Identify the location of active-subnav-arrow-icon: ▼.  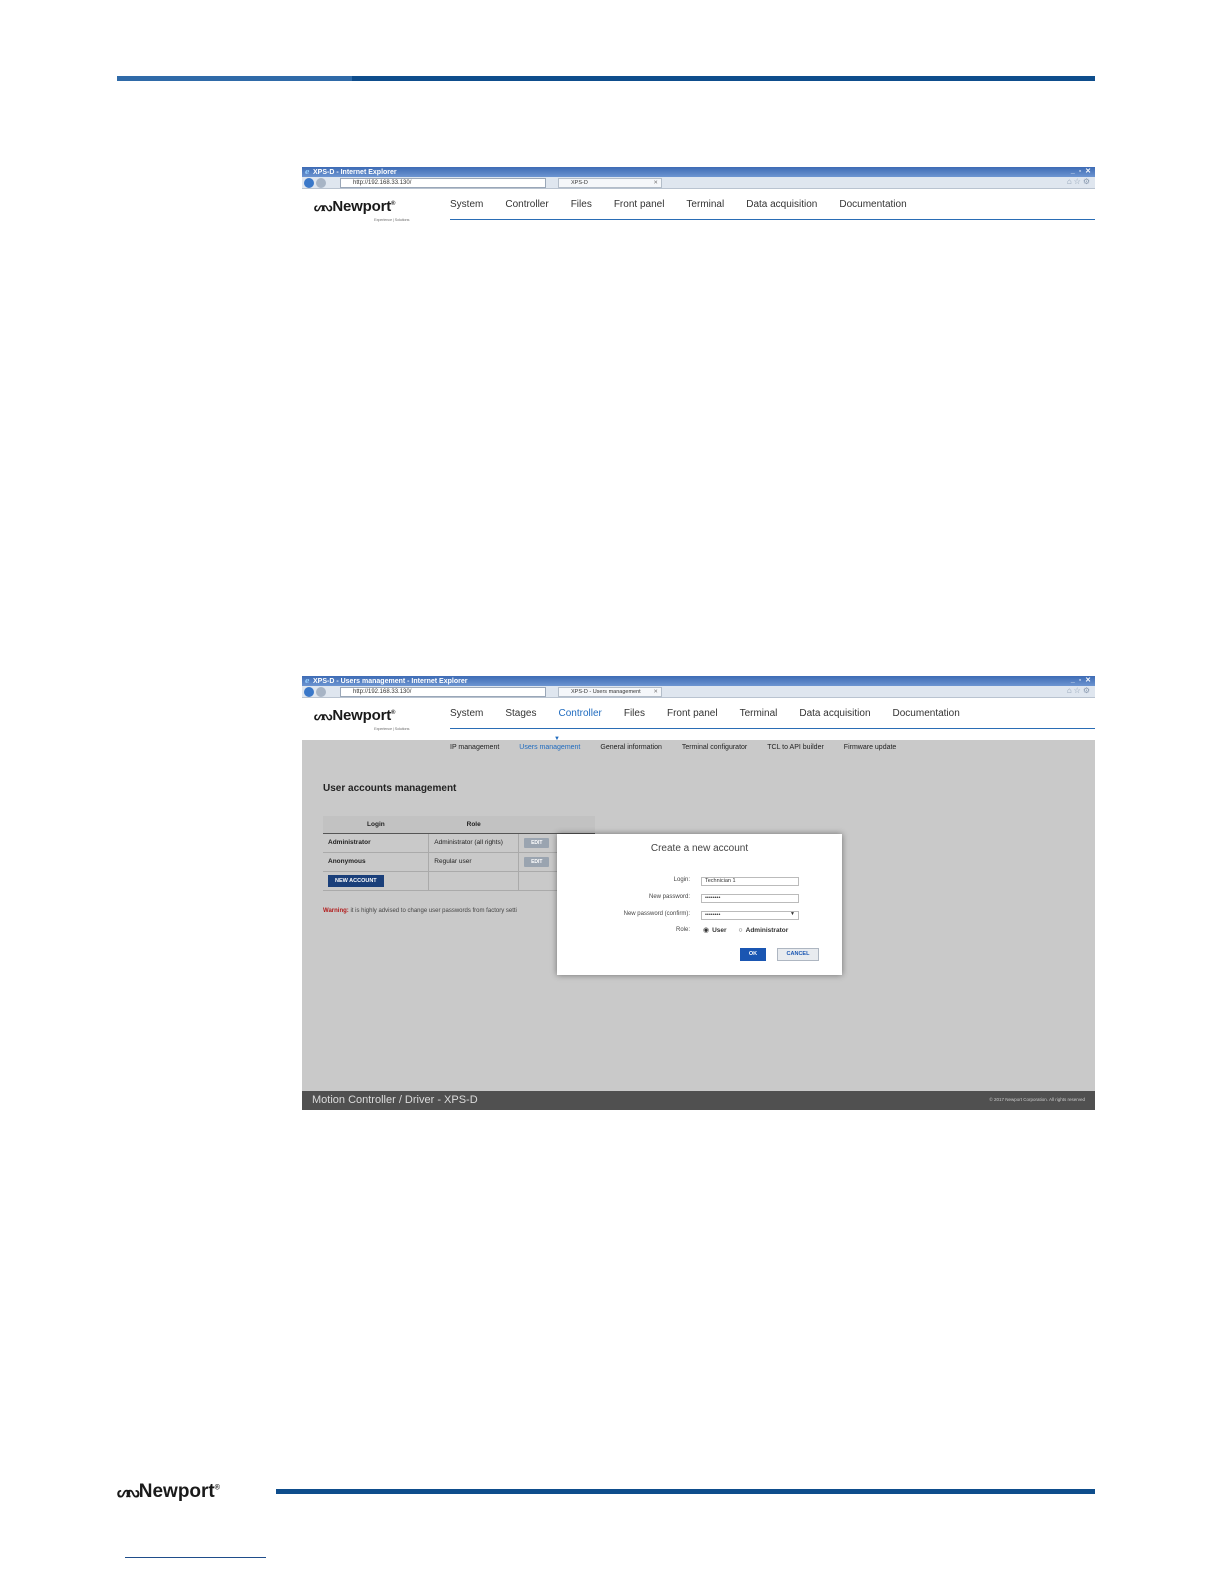
(557, 739).